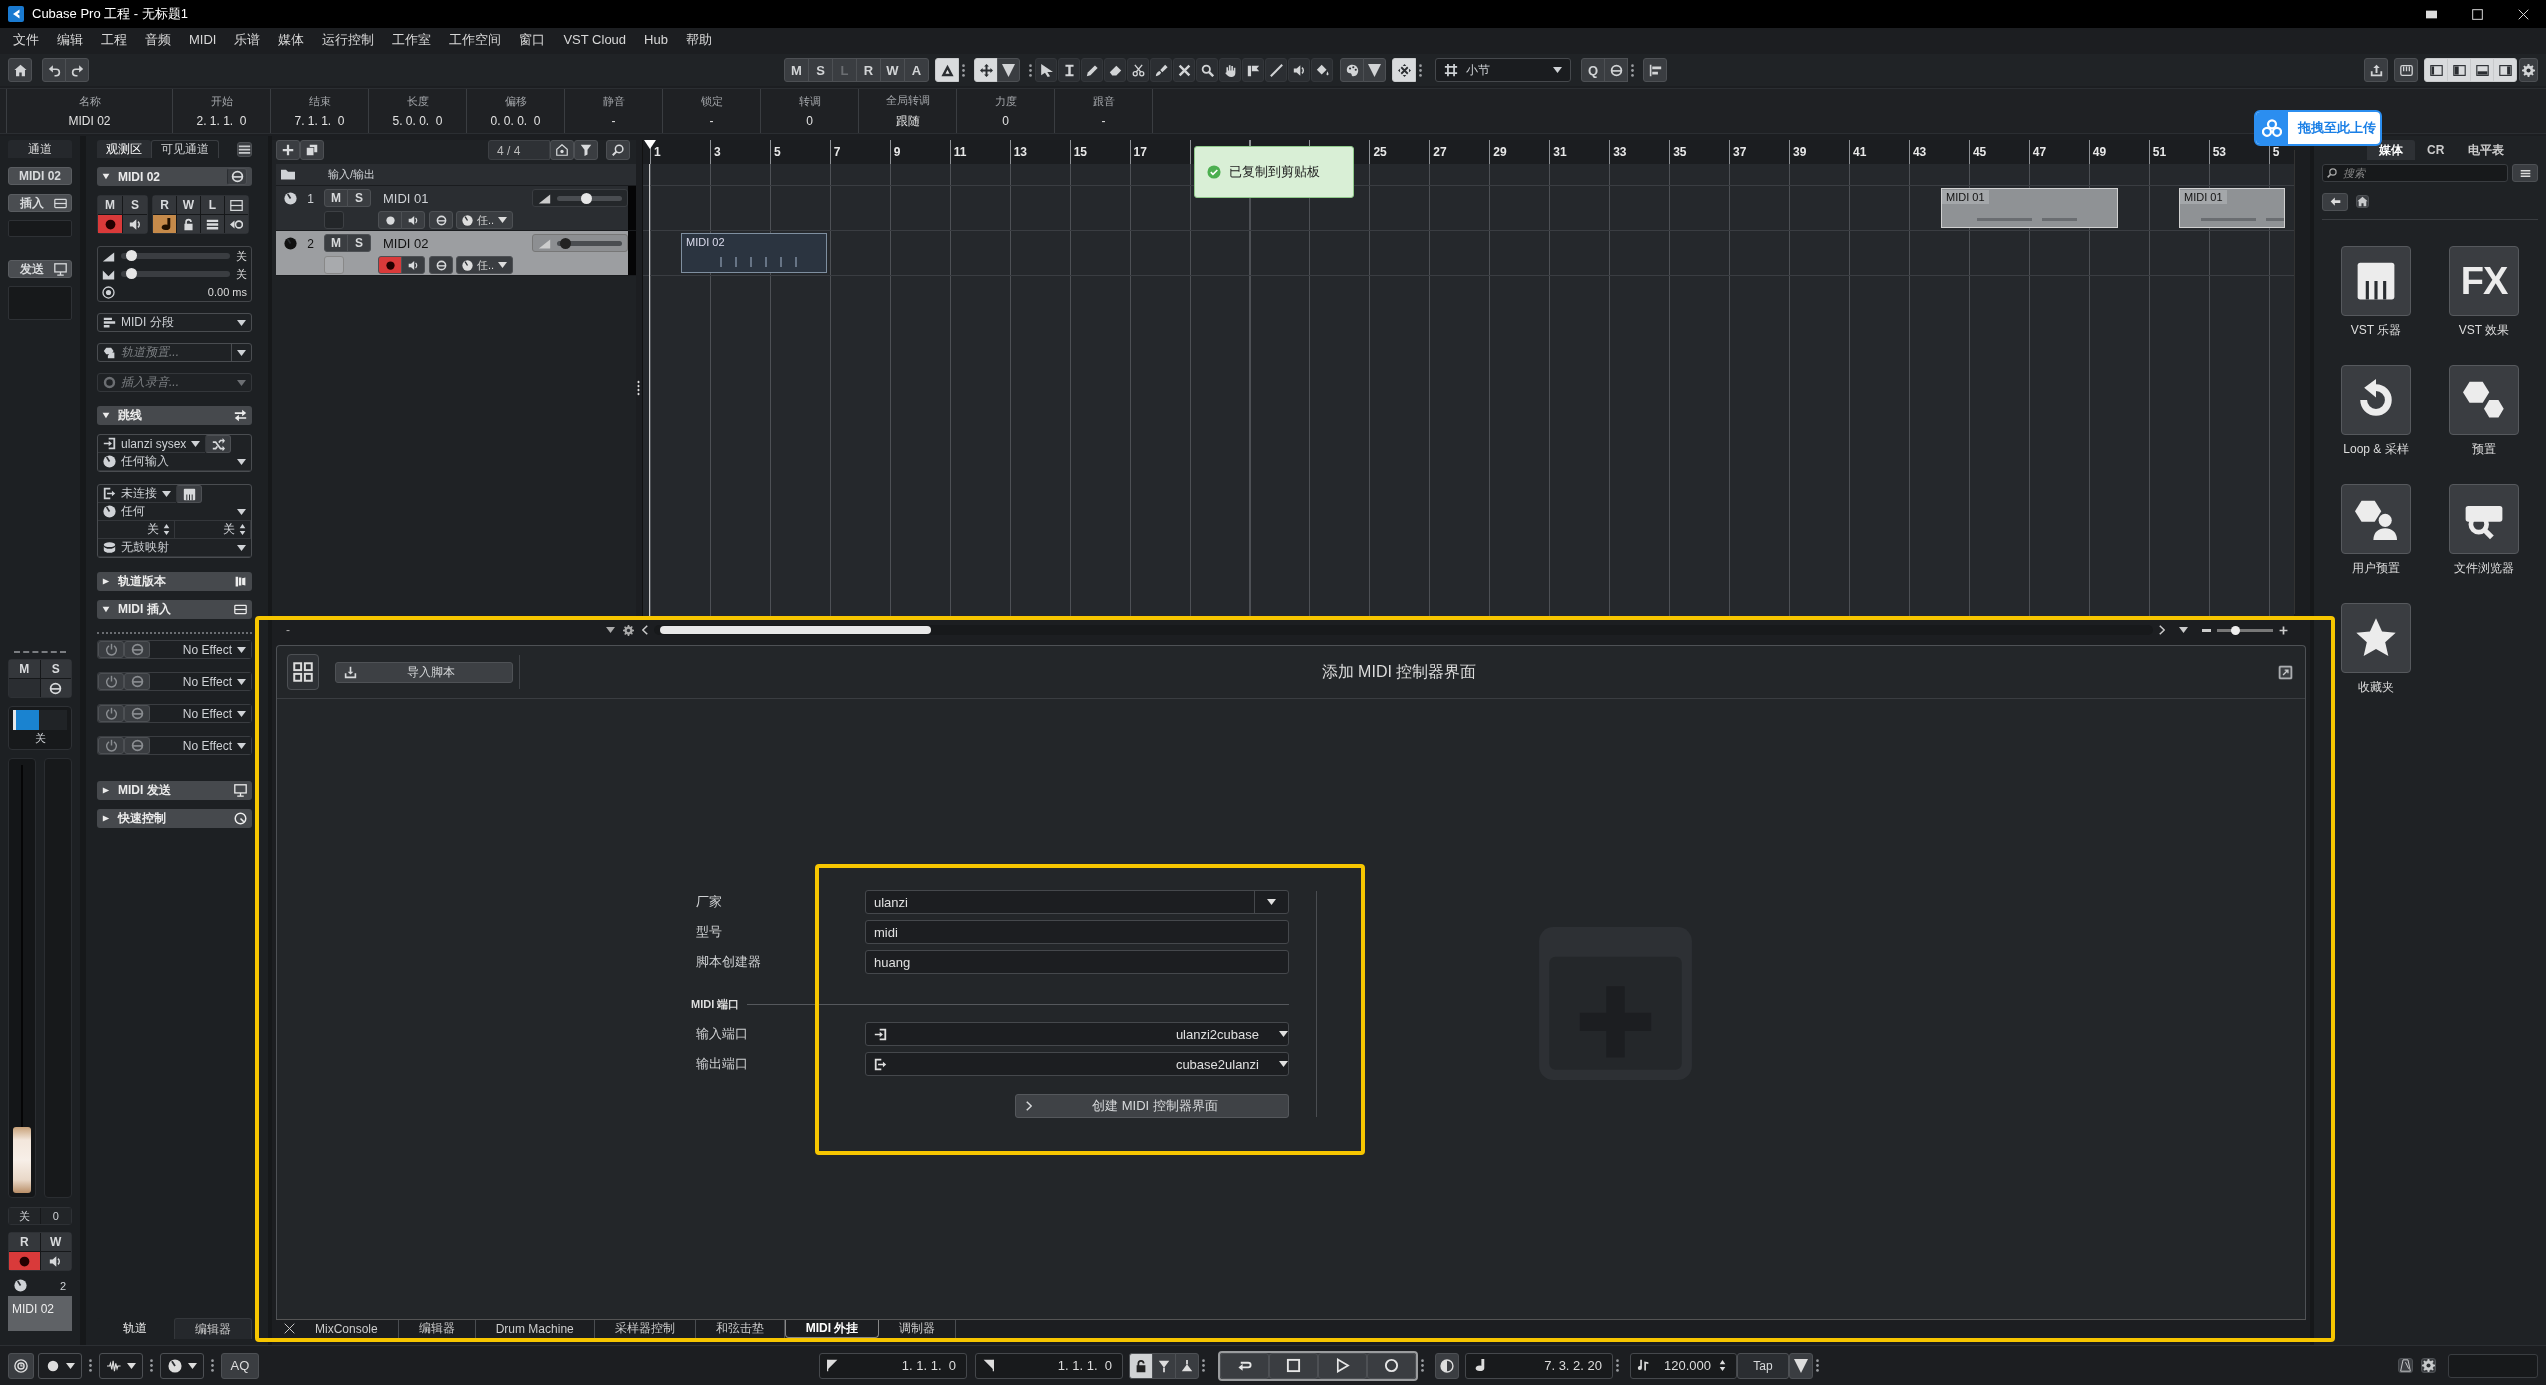 Image resolution: width=2546 pixels, height=1385 pixels. Describe the element at coordinates (2376, 292) in the screenshot. I see `category-button: VST 乐器` at that location.